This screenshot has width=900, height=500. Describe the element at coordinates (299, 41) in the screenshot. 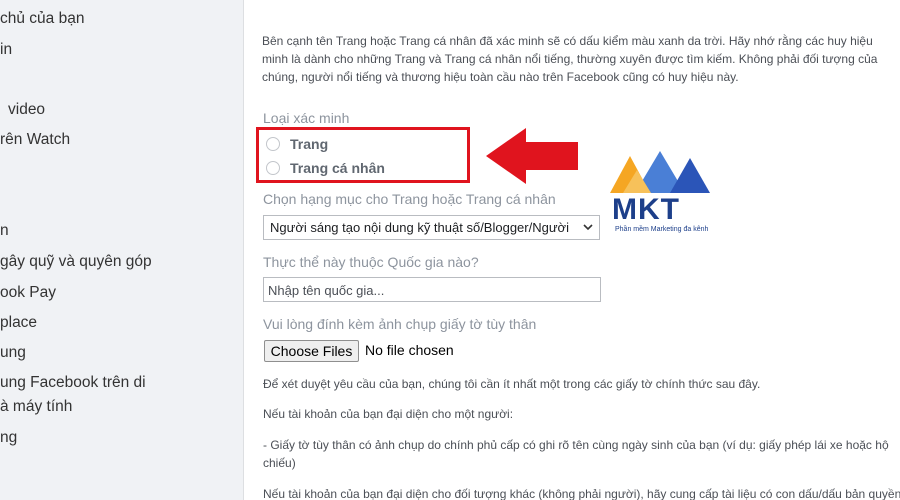

I see `intro-prefix: Bên cạnh tên` at that location.